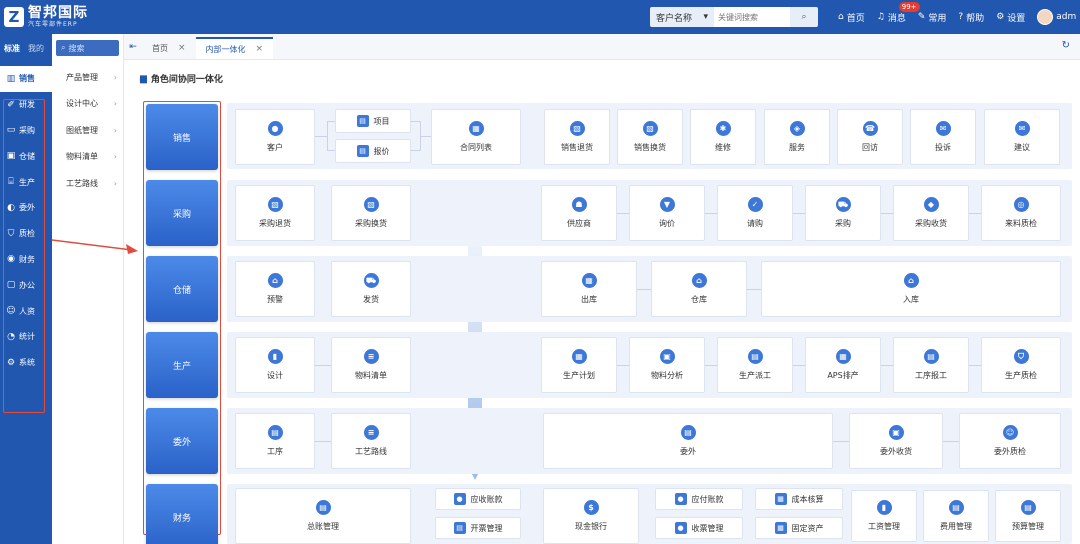  I want to click on sidebar-item-storage: ▣ 仓储, so click(26, 156).